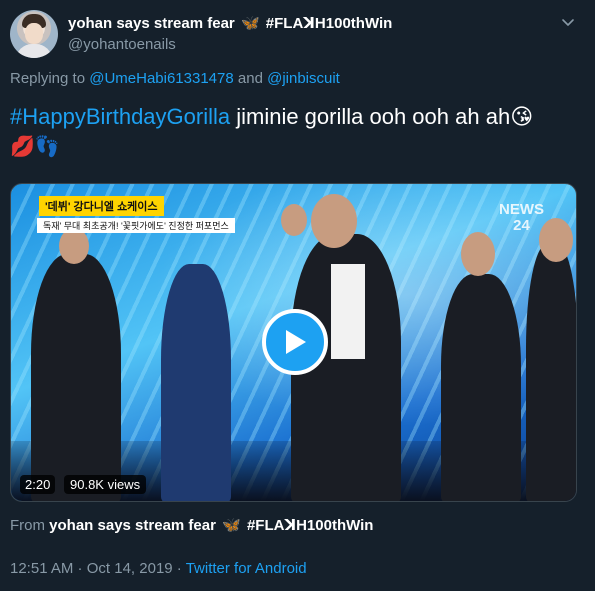  Describe the element at coordinates (74, 246) in the screenshot. I see `dancer-1-head` at that location.